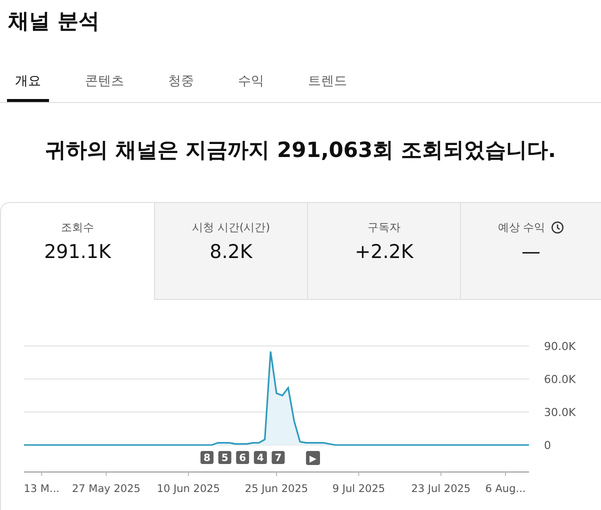  I want to click on metric-value: 8.2K, so click(231, 252).